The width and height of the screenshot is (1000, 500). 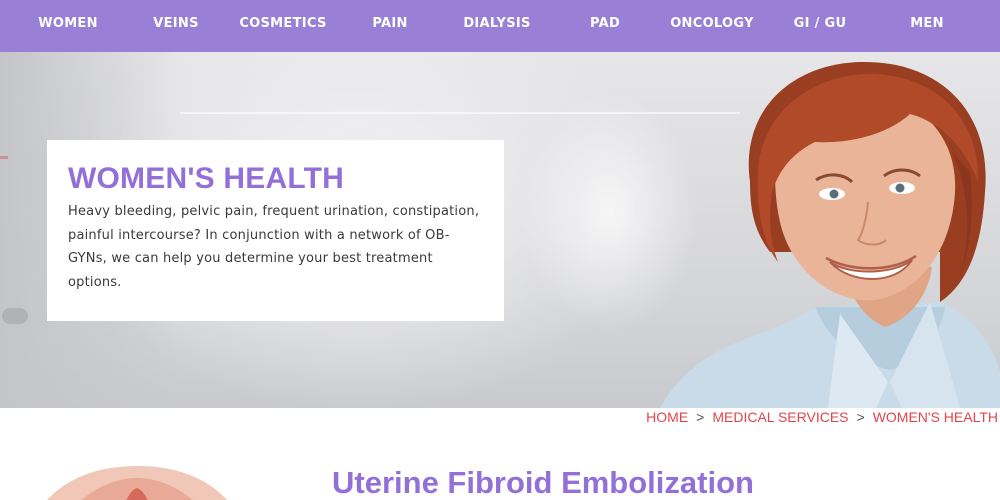 What do you see at coordinates (667, 417) in the screenshot?
I see `breadcrumb-home: HOME` at bounding box center [667, 417].